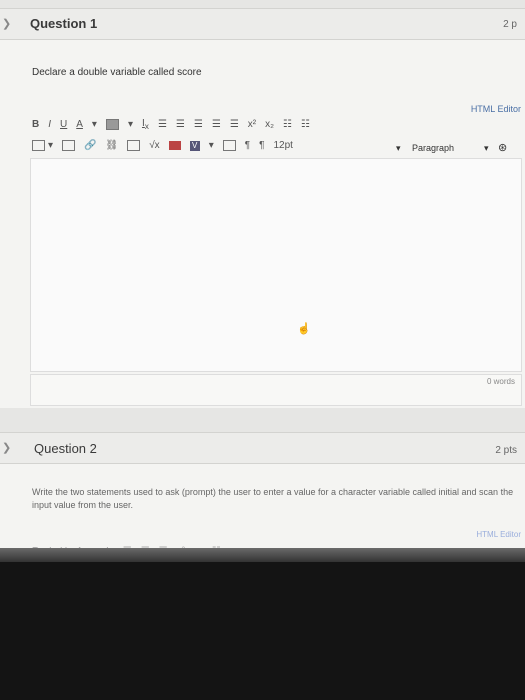 This screenshot has width=525, height=700. What do you see at coordinates (35, 124) in the screenshot?
I see `bold-button: B` at bounding box center [35, 124].